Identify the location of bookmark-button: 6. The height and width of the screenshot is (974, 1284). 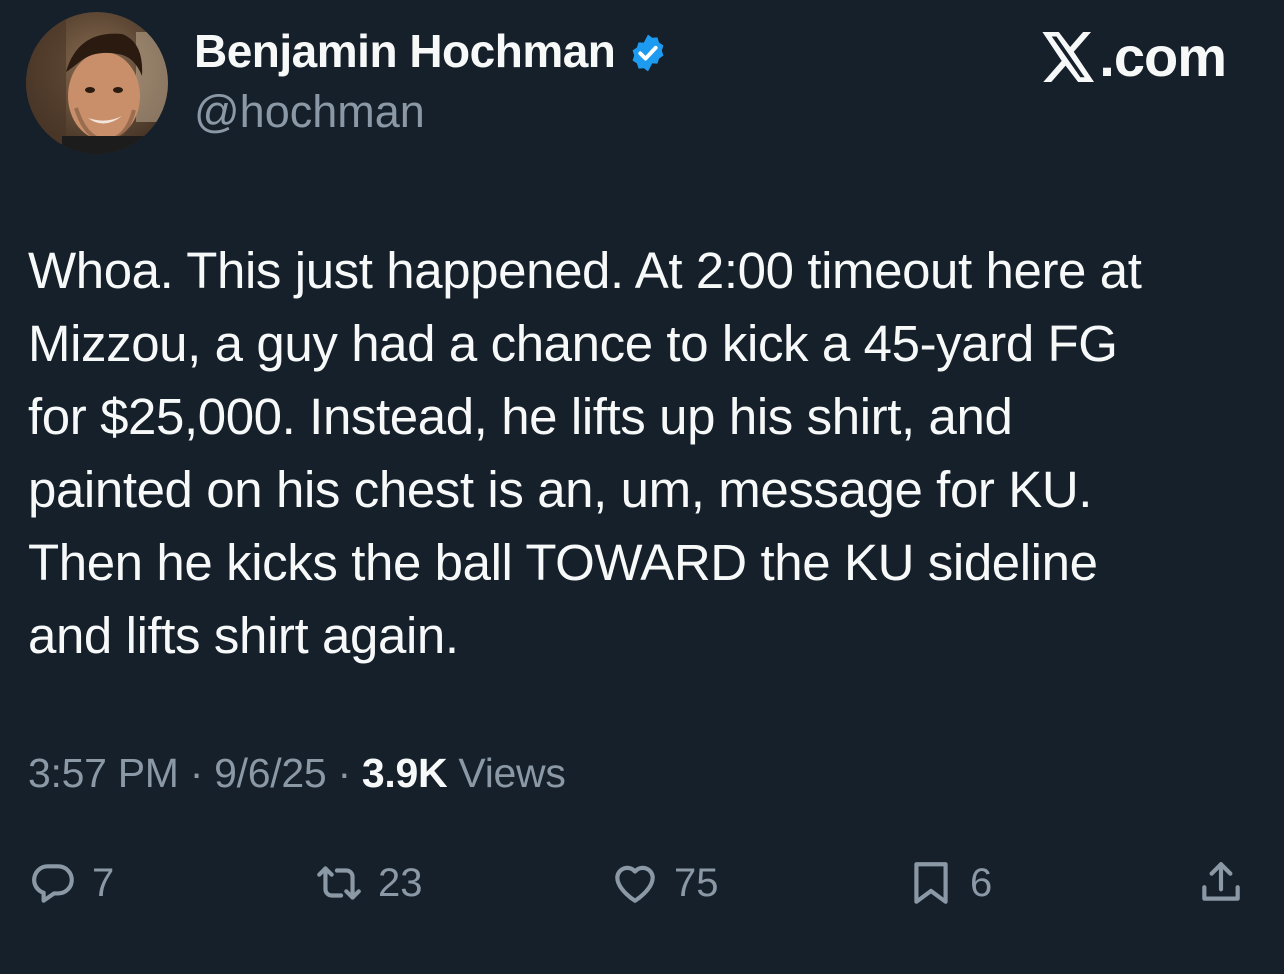
(949, 883).